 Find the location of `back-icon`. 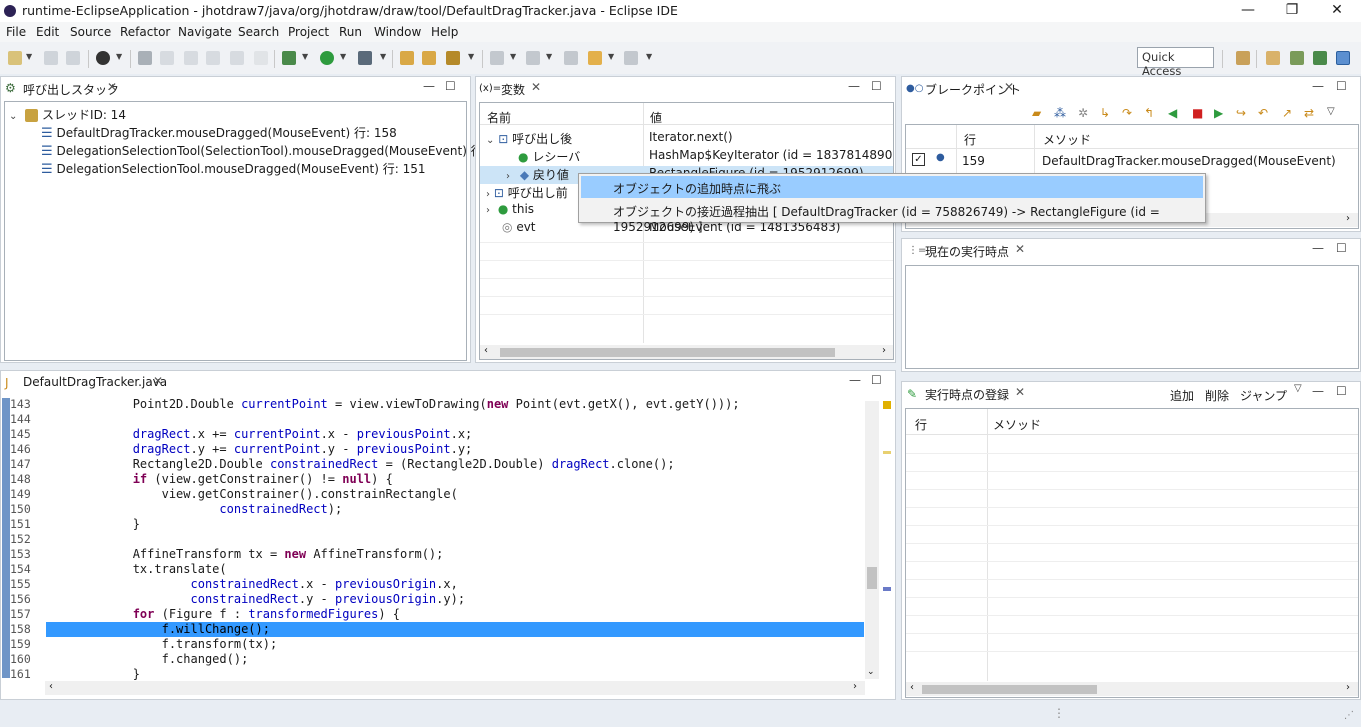

back-icon is located at coordinates (595, 58).